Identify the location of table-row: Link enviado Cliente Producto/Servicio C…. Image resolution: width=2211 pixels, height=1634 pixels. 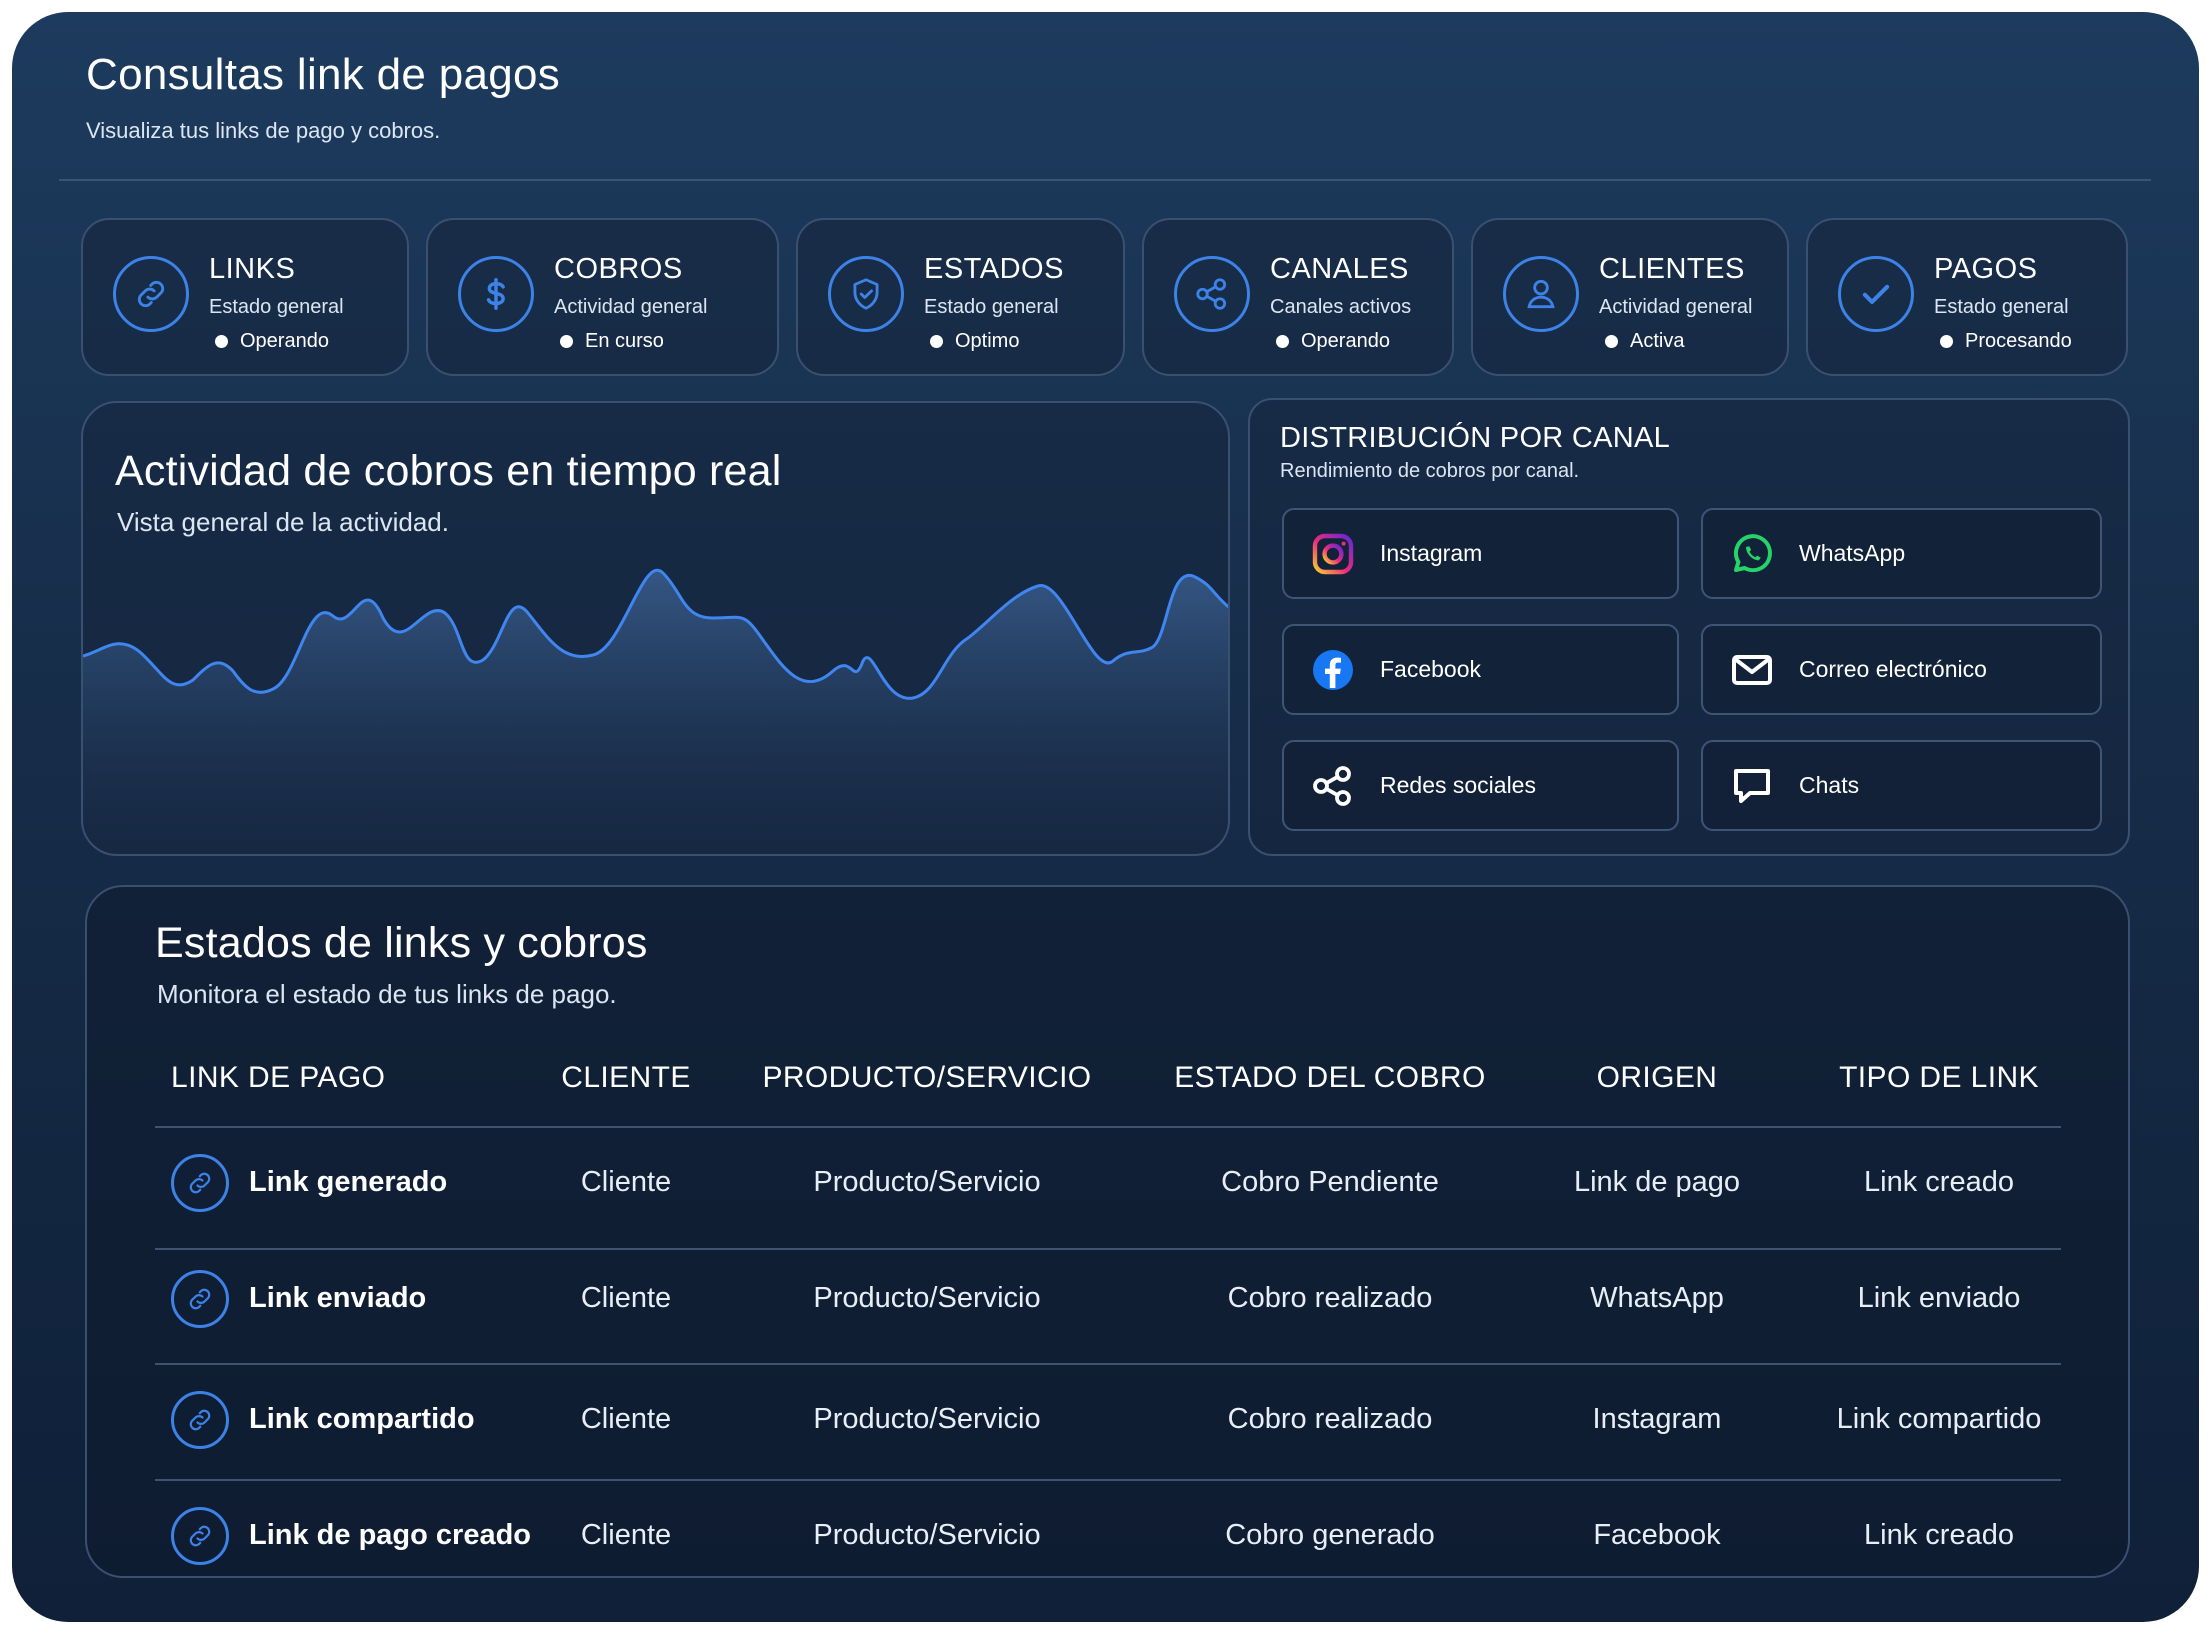
(1107, 1299).